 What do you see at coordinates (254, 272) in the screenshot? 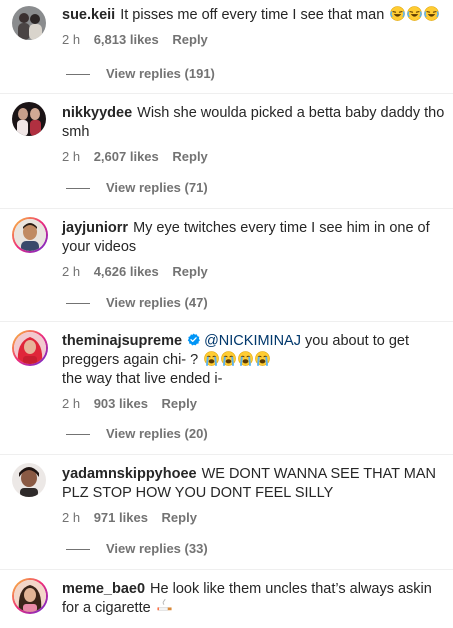
I see `comment-meta: 2 h 4,626 likes Reply` at bounding box center [254, 272].